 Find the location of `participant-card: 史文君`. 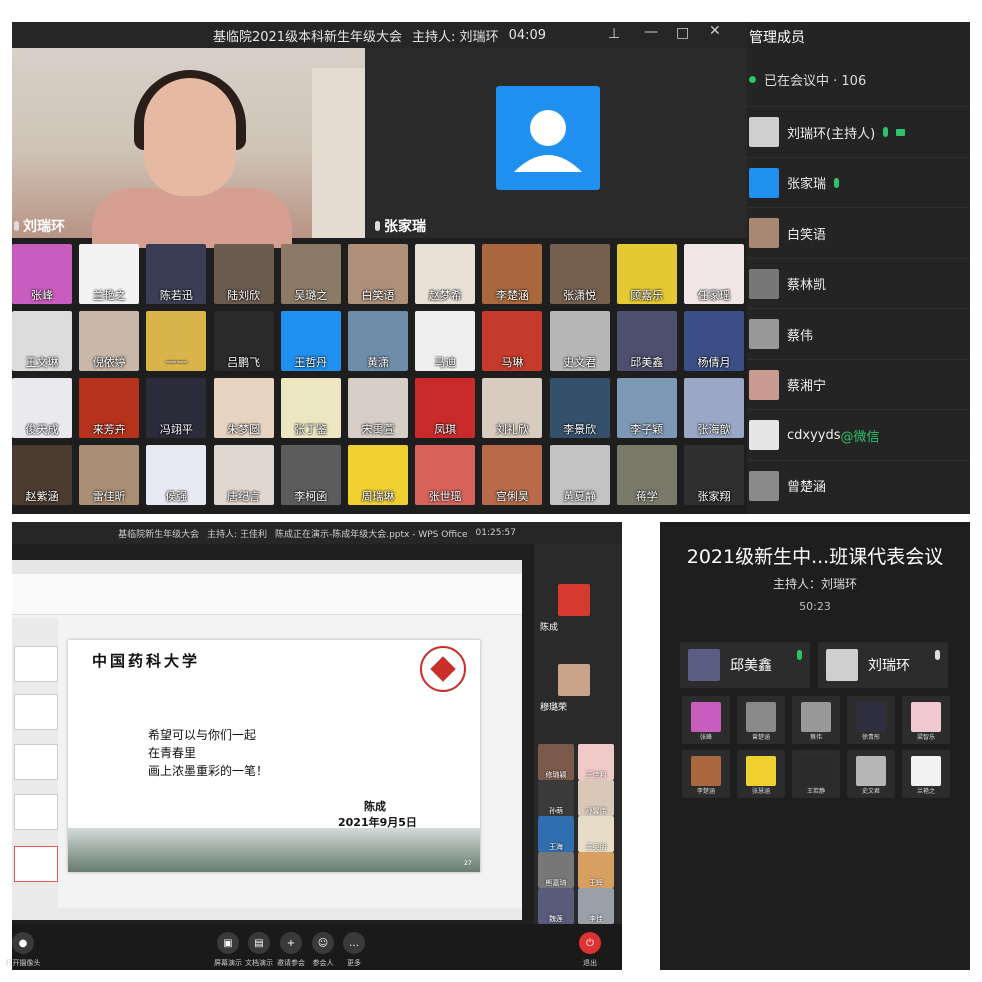

participant-card: 史文君 is located at coordinates (871, 774).